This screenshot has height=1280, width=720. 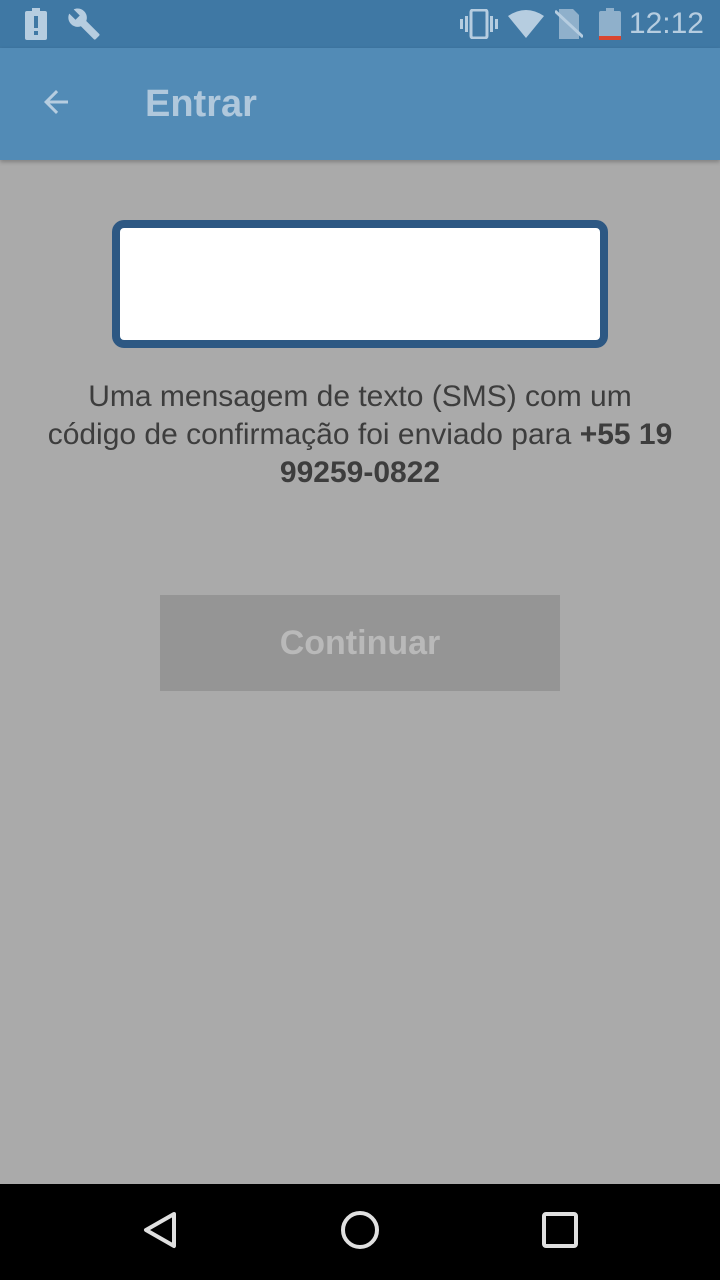 I want to click on recents-square-icon, so click(x=560, y=1232).